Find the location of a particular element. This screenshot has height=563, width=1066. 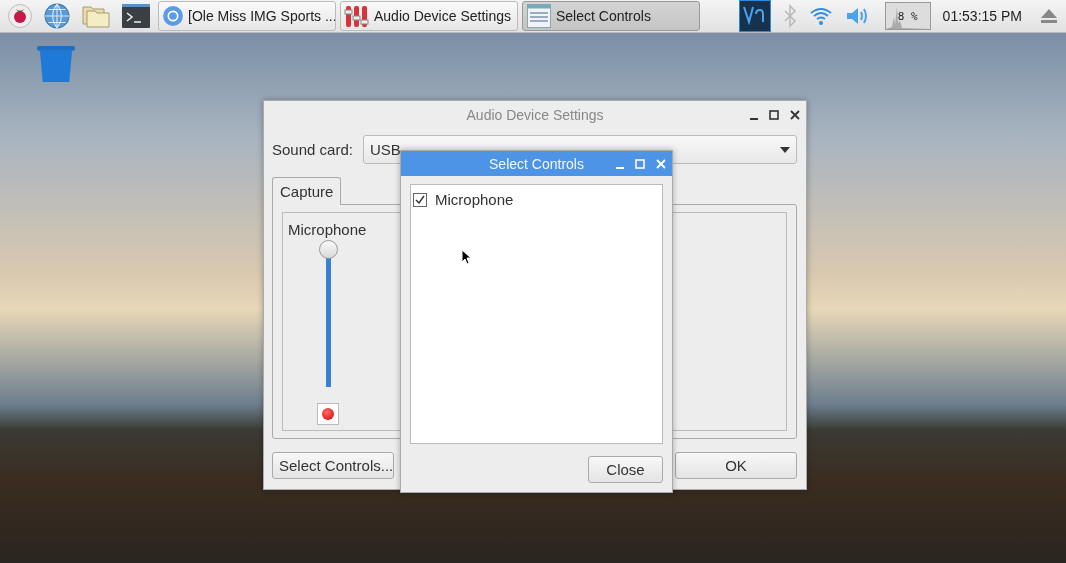

wifi-icon is located at coordinates (820, 16).